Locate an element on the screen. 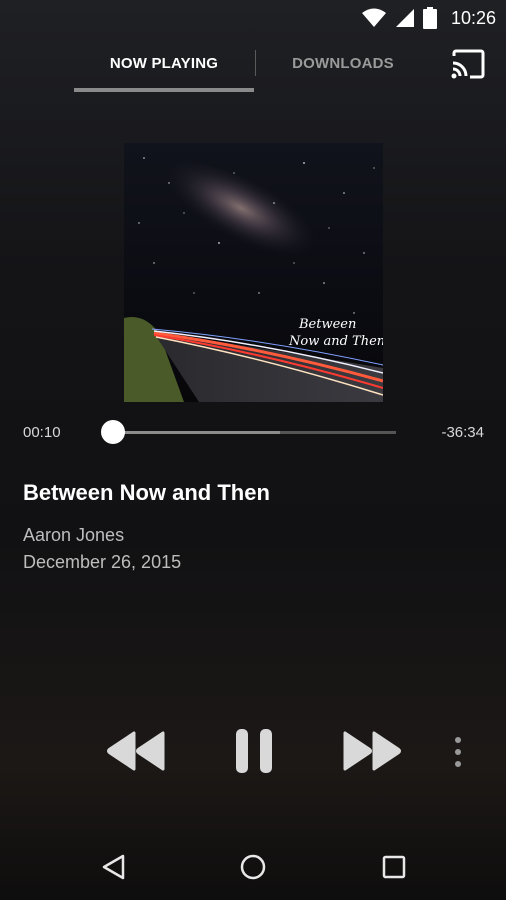 The height and width of the screenshot is (900, 506). seekbar-buffered is located at coordinates (196, 432).